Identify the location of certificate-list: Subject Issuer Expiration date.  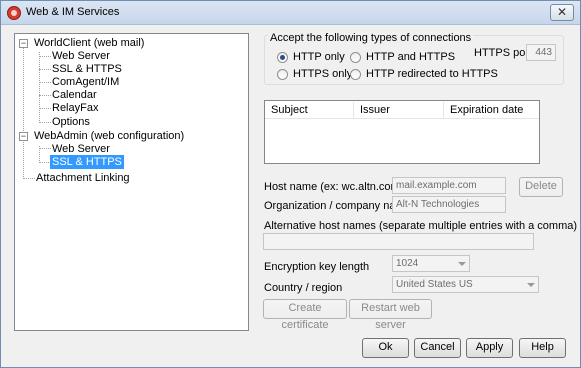
(402, 132).